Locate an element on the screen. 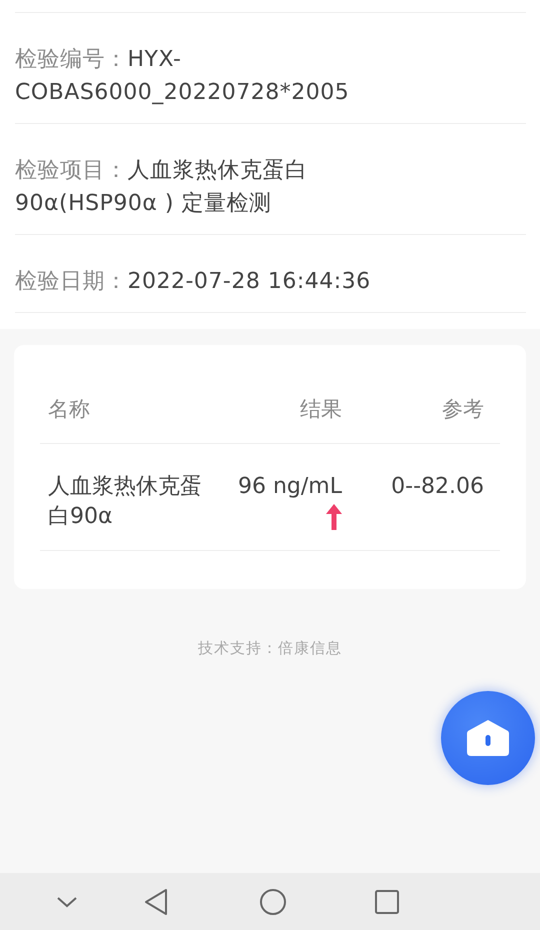 The height and width of the screenshot is (930, 540). home-circle-icon is located at coordinates (273, 902).